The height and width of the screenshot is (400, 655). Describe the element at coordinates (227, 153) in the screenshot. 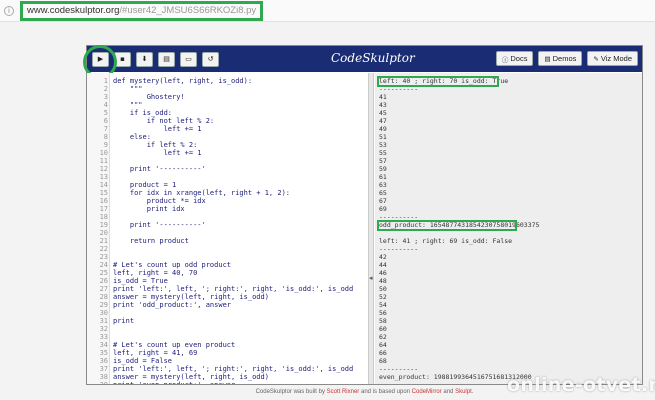

I see `code-line: 10 left += 1` at that location.